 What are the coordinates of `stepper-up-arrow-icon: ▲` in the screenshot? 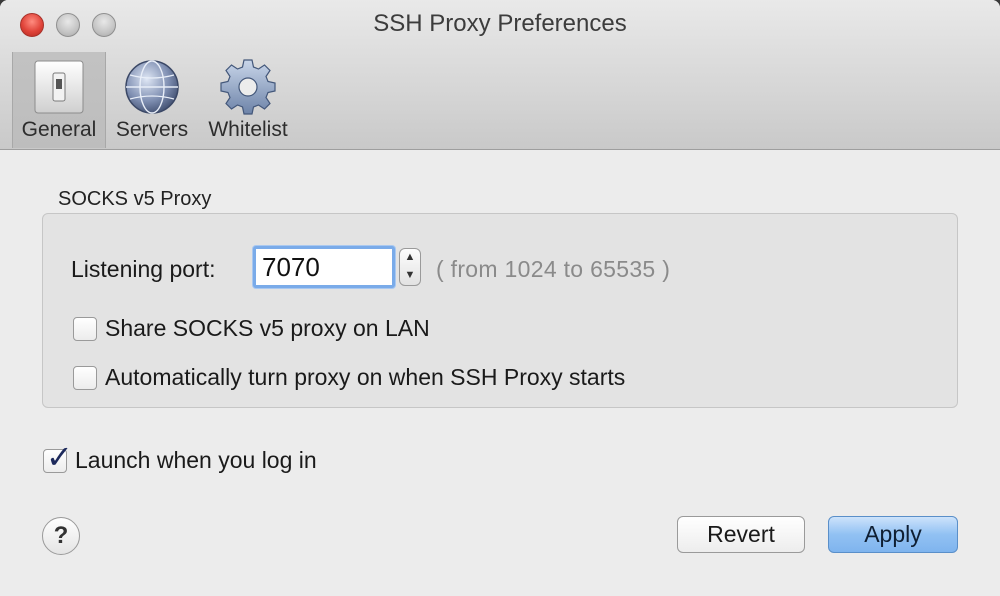 It's located at (410, 258).